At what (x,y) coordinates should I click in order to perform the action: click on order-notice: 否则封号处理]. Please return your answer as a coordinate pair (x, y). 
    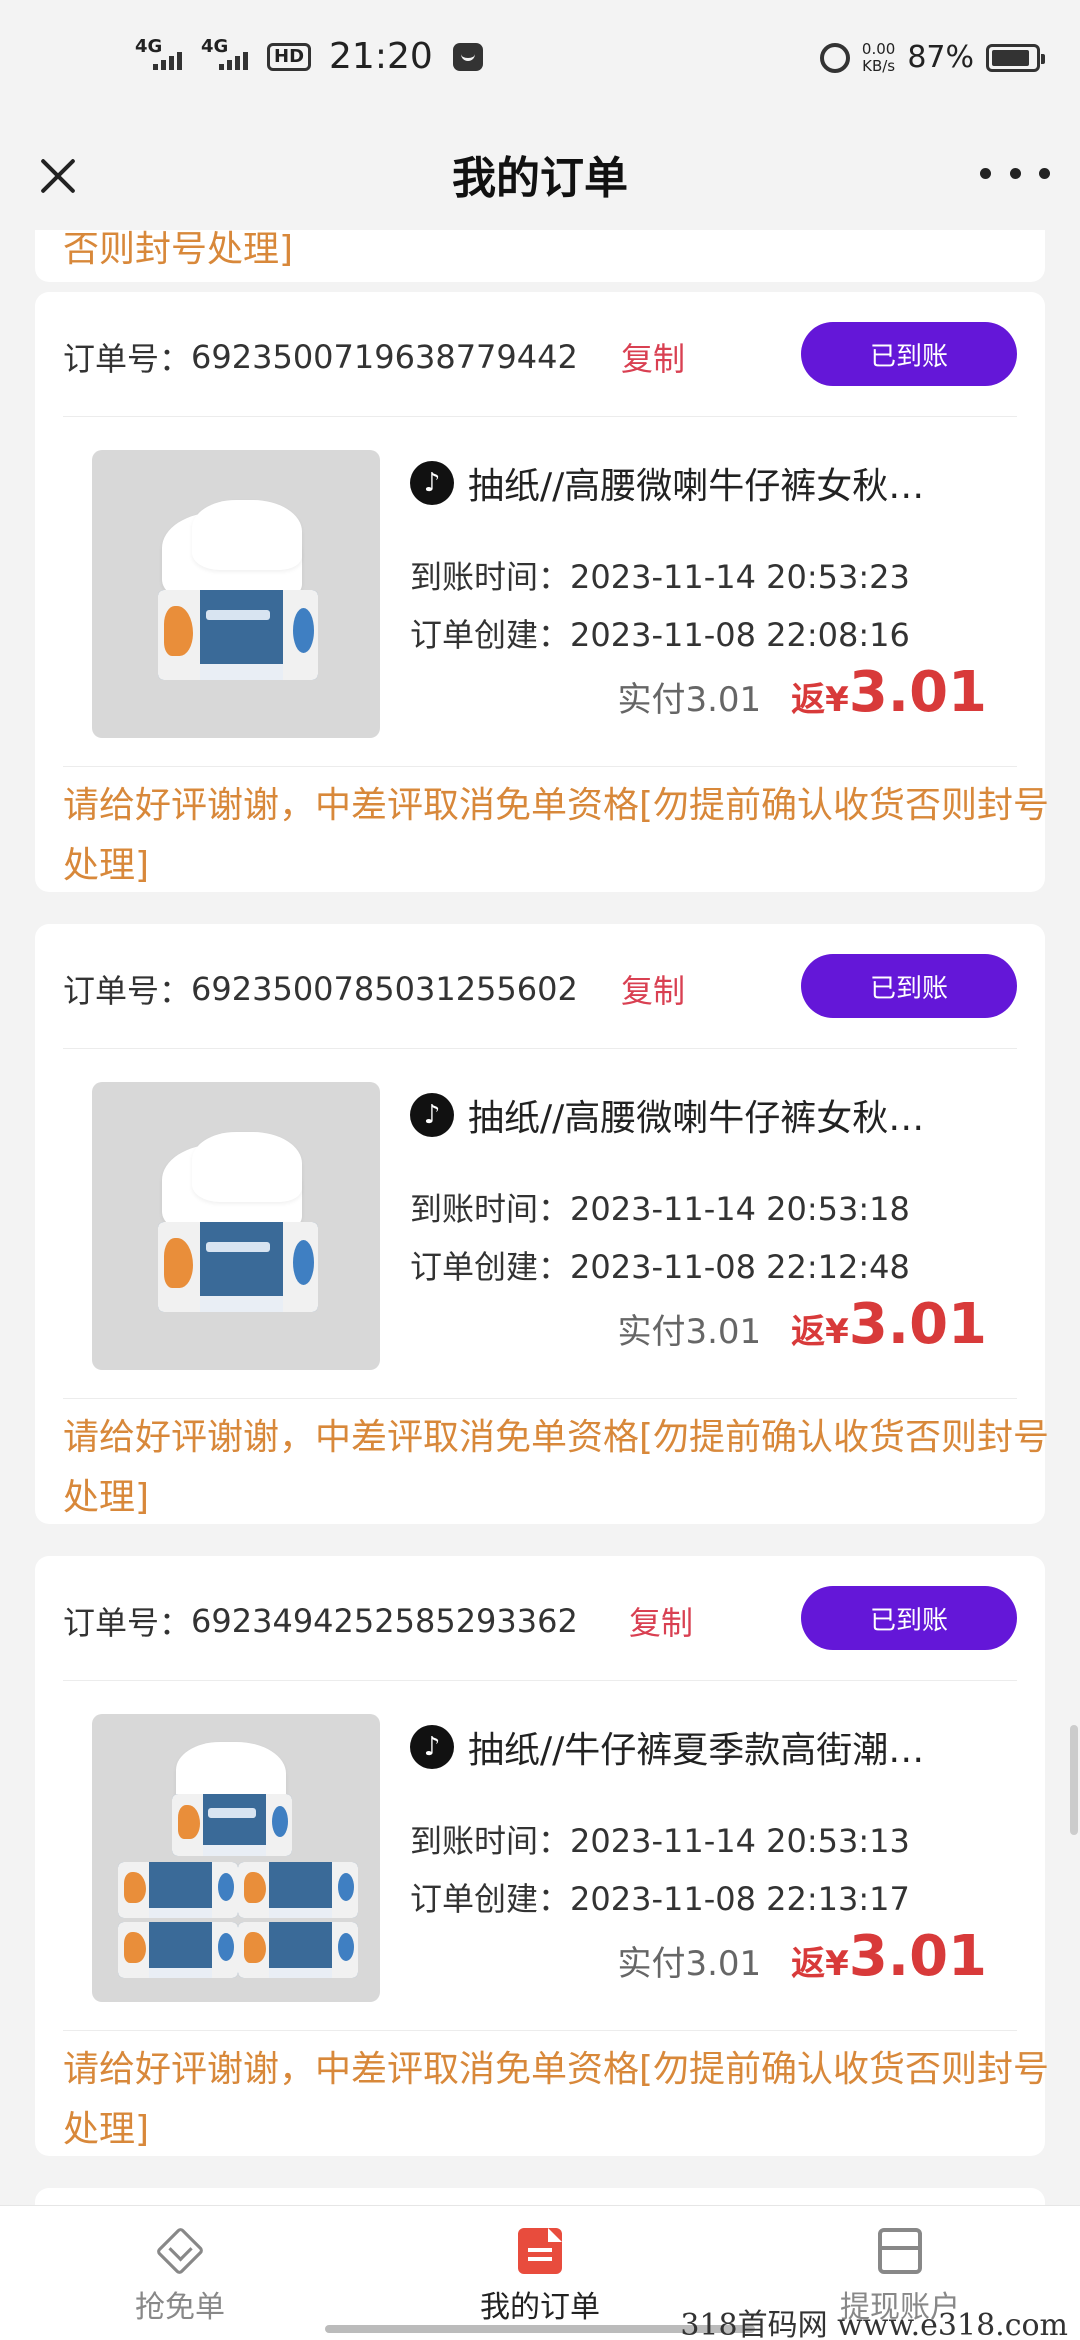
    Looking at the image, I should click on (178, 250).